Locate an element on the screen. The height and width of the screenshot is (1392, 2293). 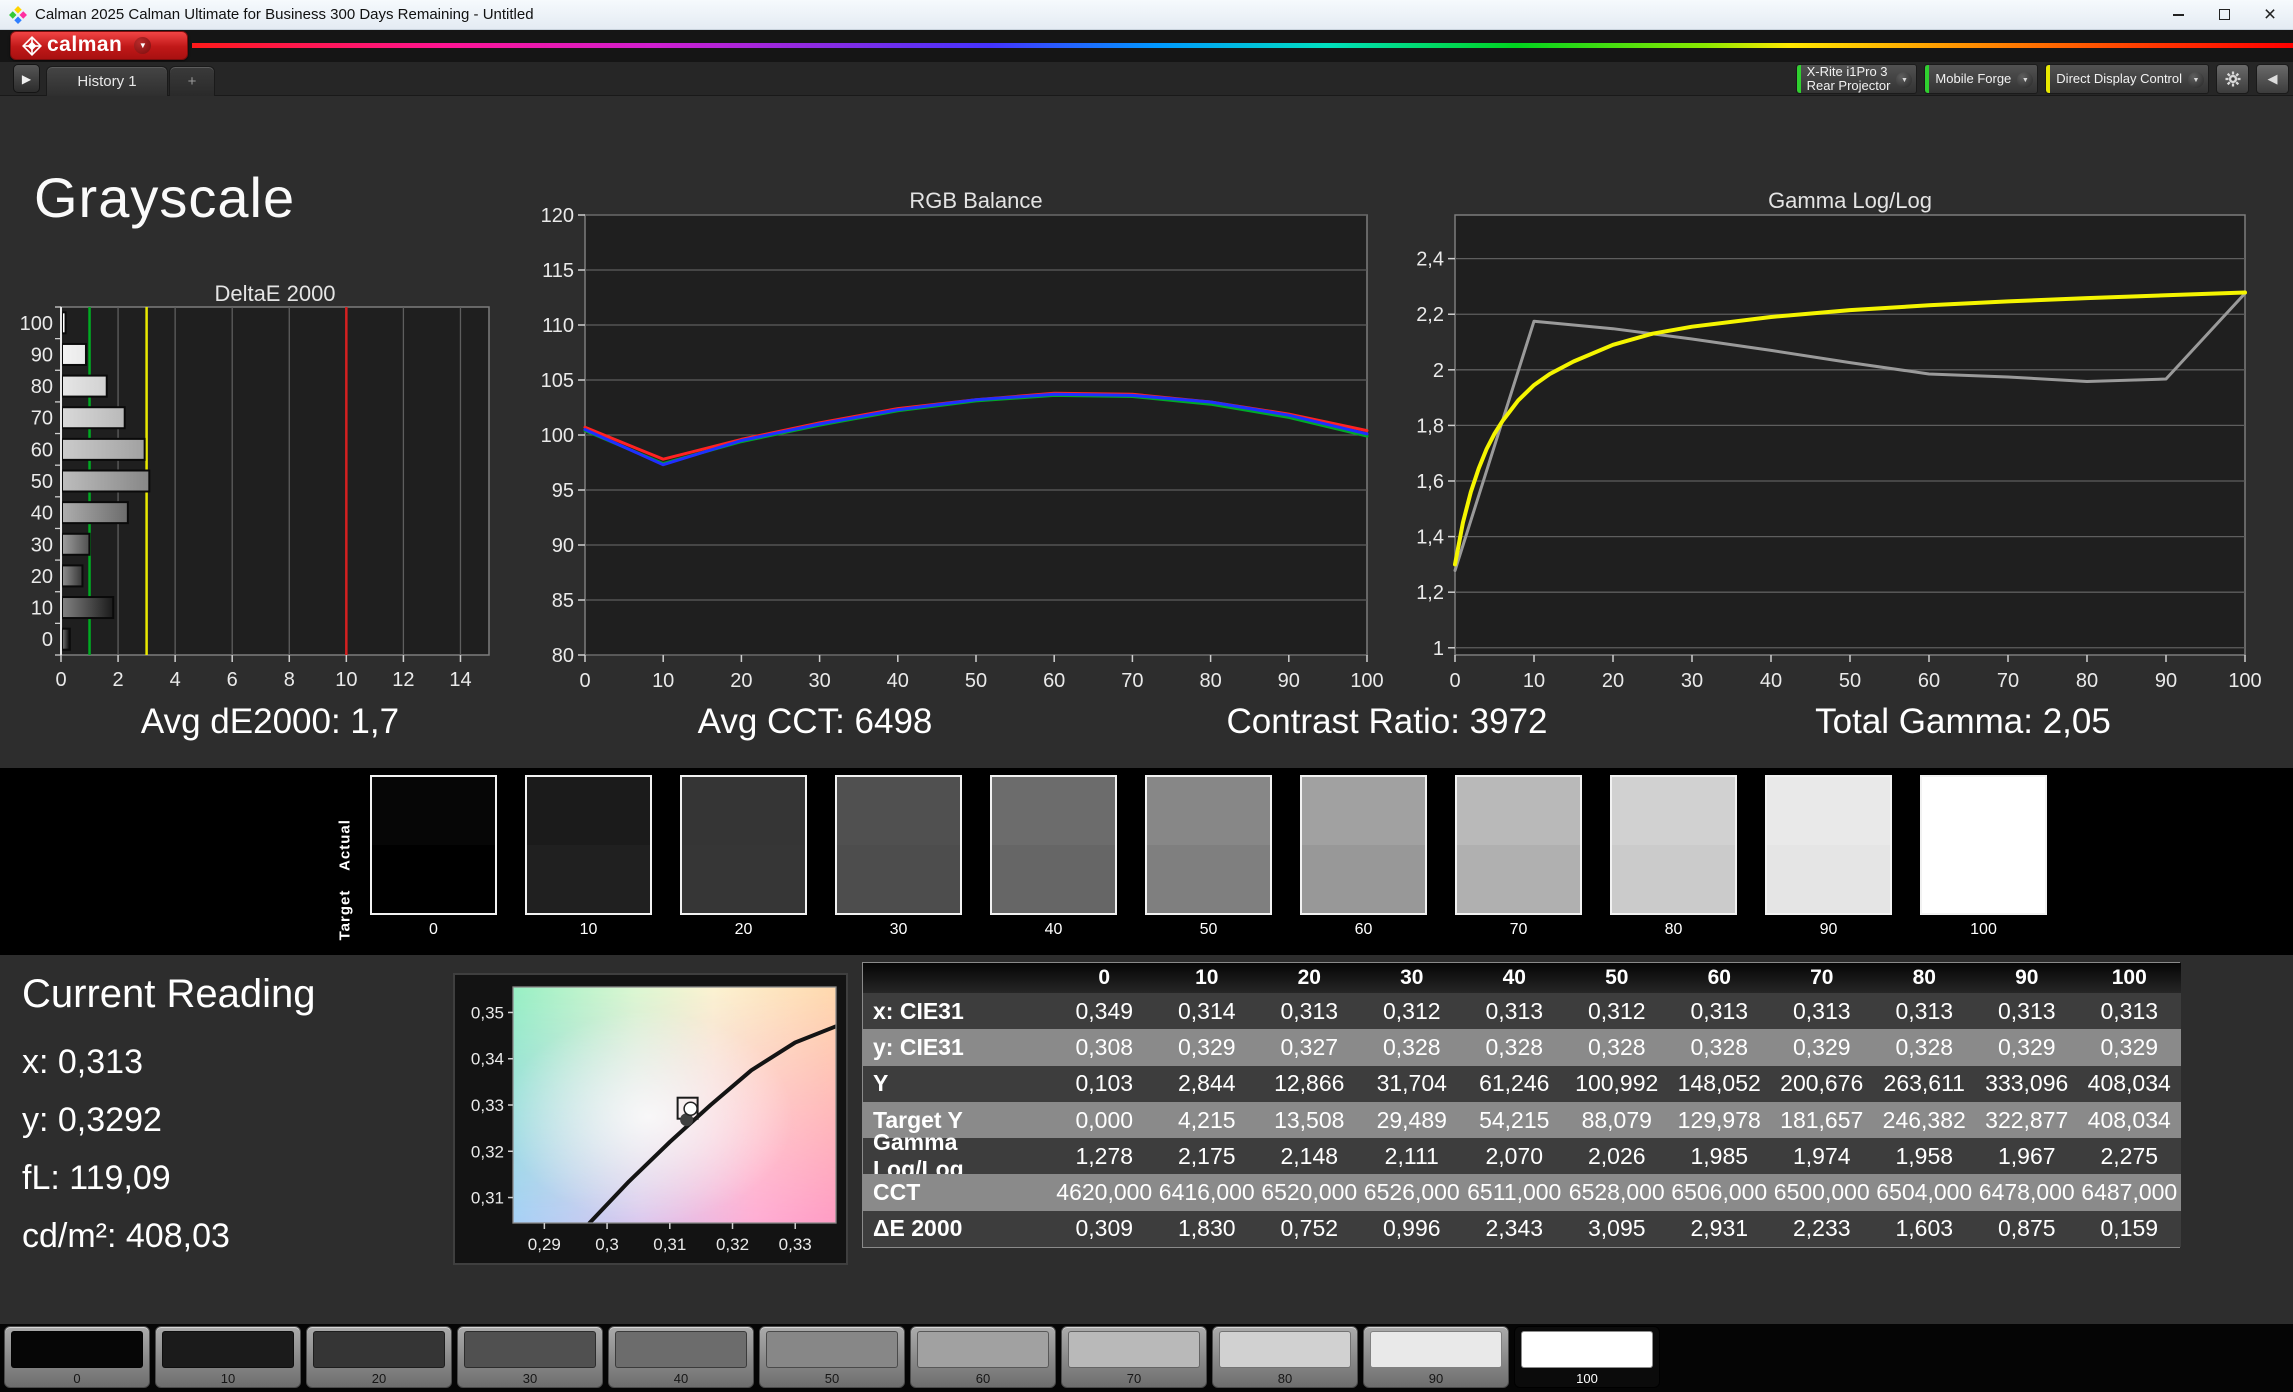
level-button-50: 50 is located at coordinates (832, 1357).